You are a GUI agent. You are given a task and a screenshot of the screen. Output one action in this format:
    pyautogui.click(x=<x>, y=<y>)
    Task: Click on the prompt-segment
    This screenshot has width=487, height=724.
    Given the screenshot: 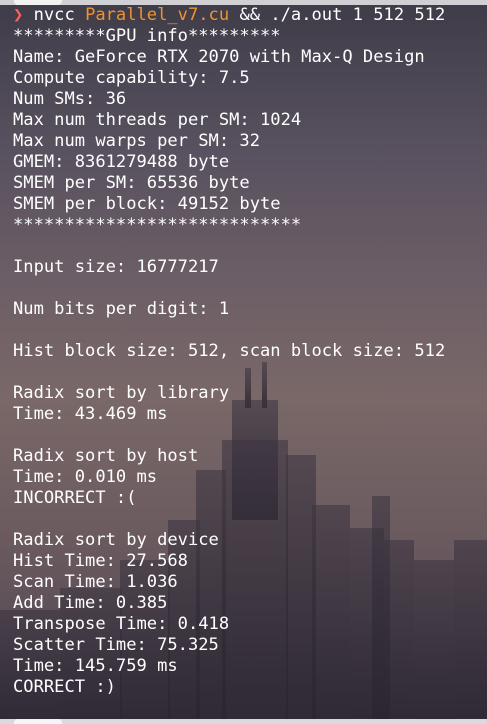 What is the action you would take?
    pyautogui.click(x=38, y=721)
    